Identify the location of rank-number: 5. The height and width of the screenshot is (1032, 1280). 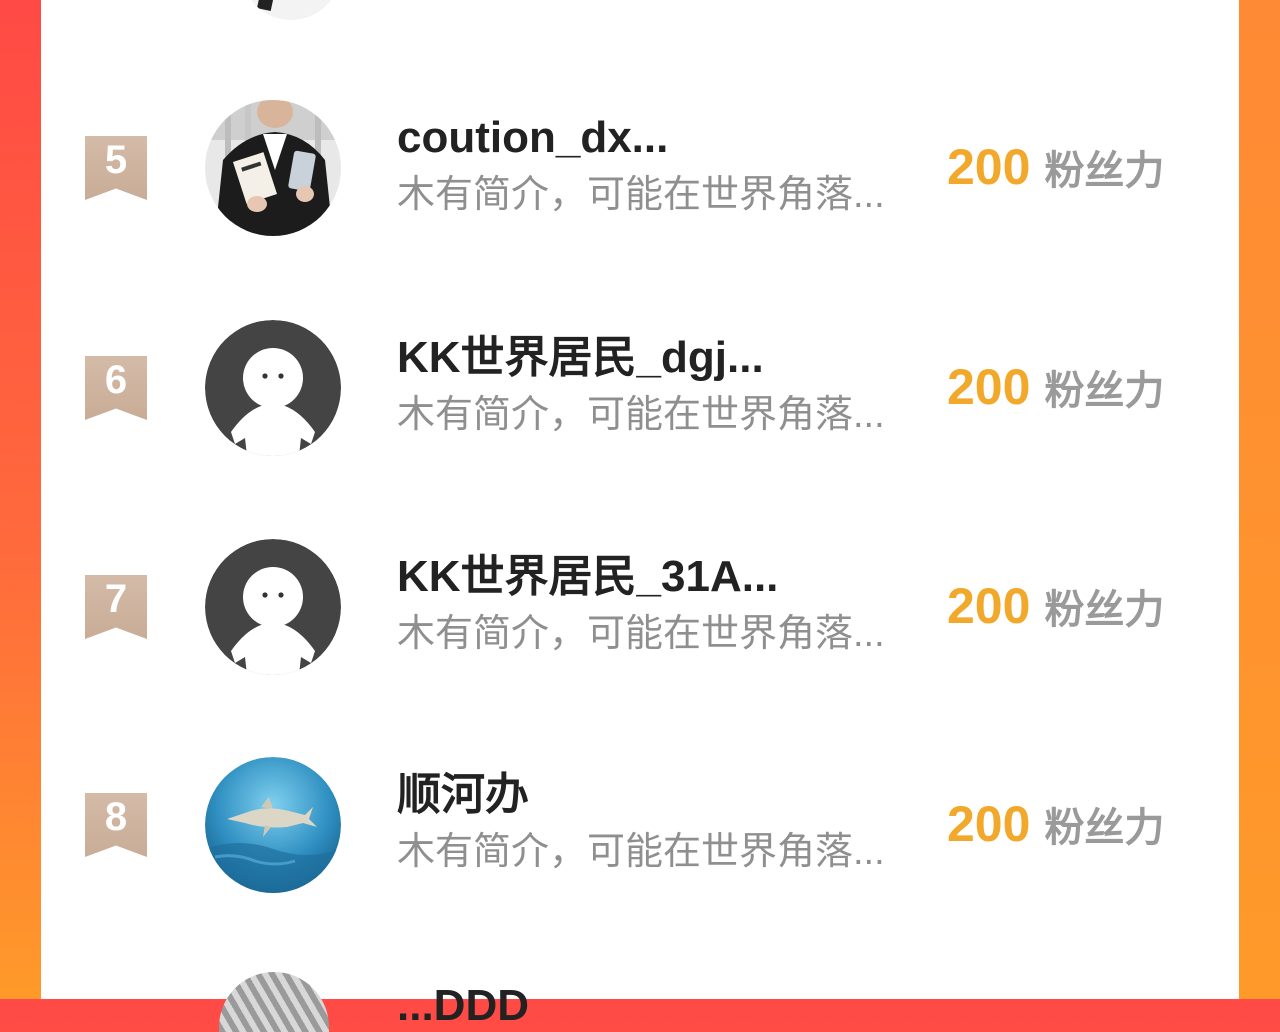
(116, 160).